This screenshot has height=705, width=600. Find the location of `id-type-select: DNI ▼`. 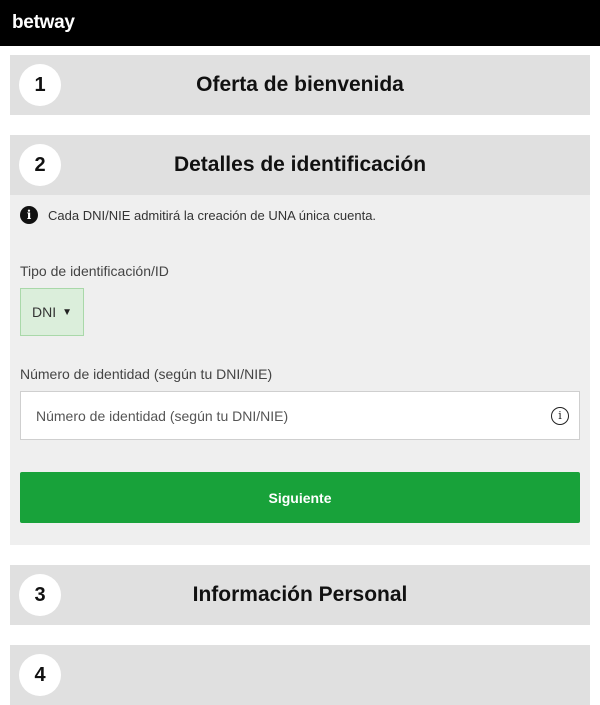

id-type-select: DNI ▼ is located at coordinates (52, 312).